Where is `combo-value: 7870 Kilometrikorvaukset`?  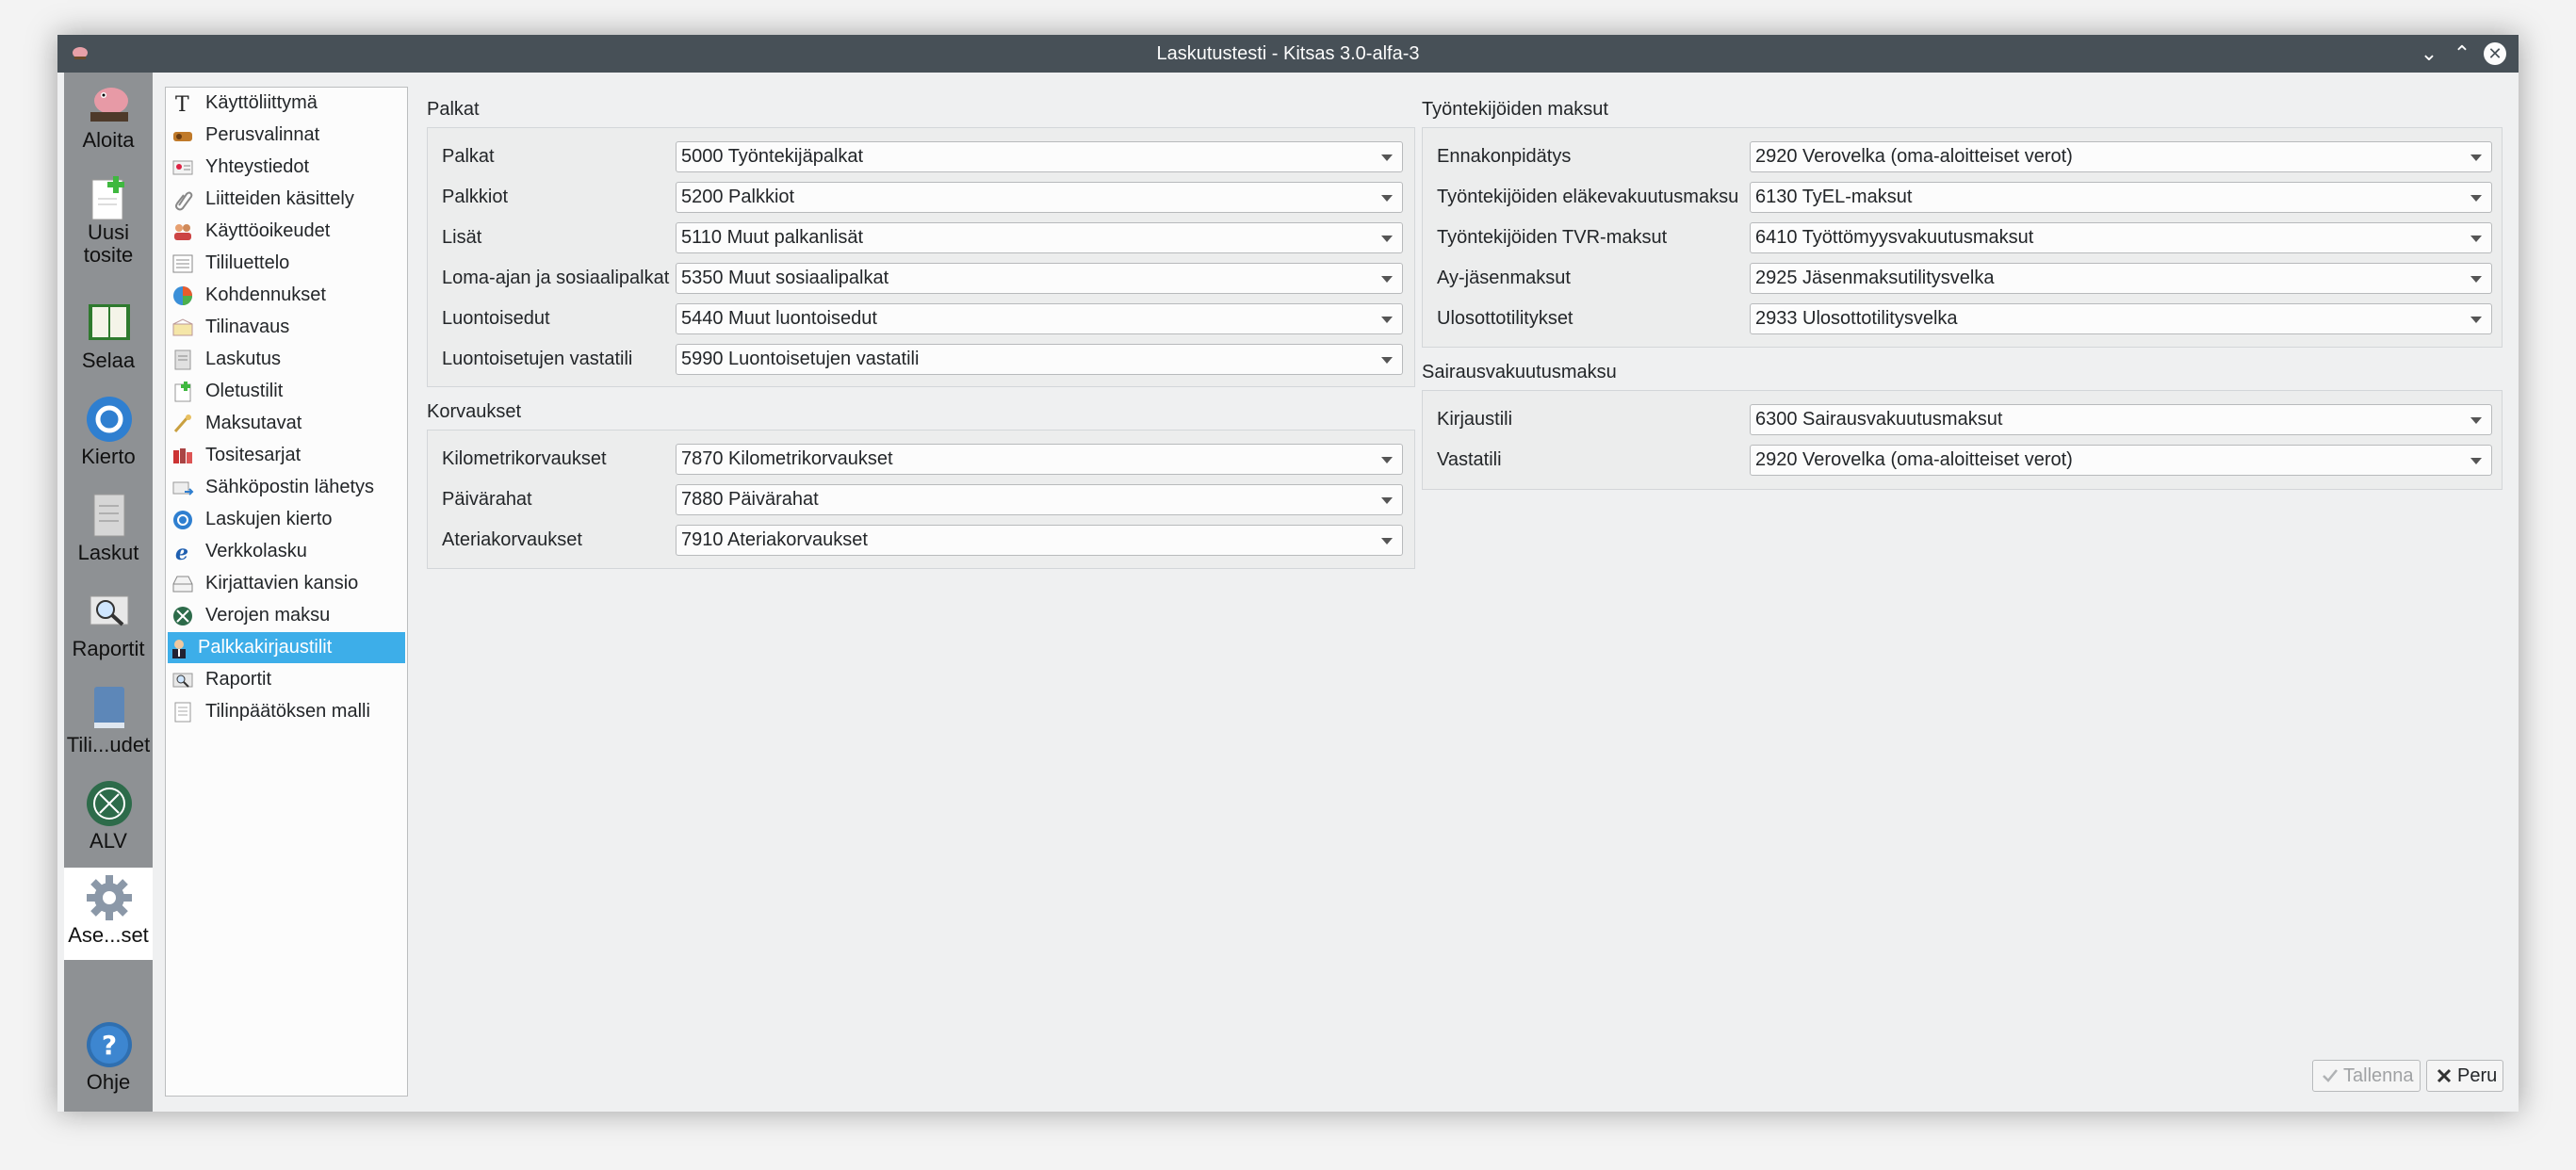
combo-value: 7870 Kilometrikorvaukset is located at coordinates (787, 458).